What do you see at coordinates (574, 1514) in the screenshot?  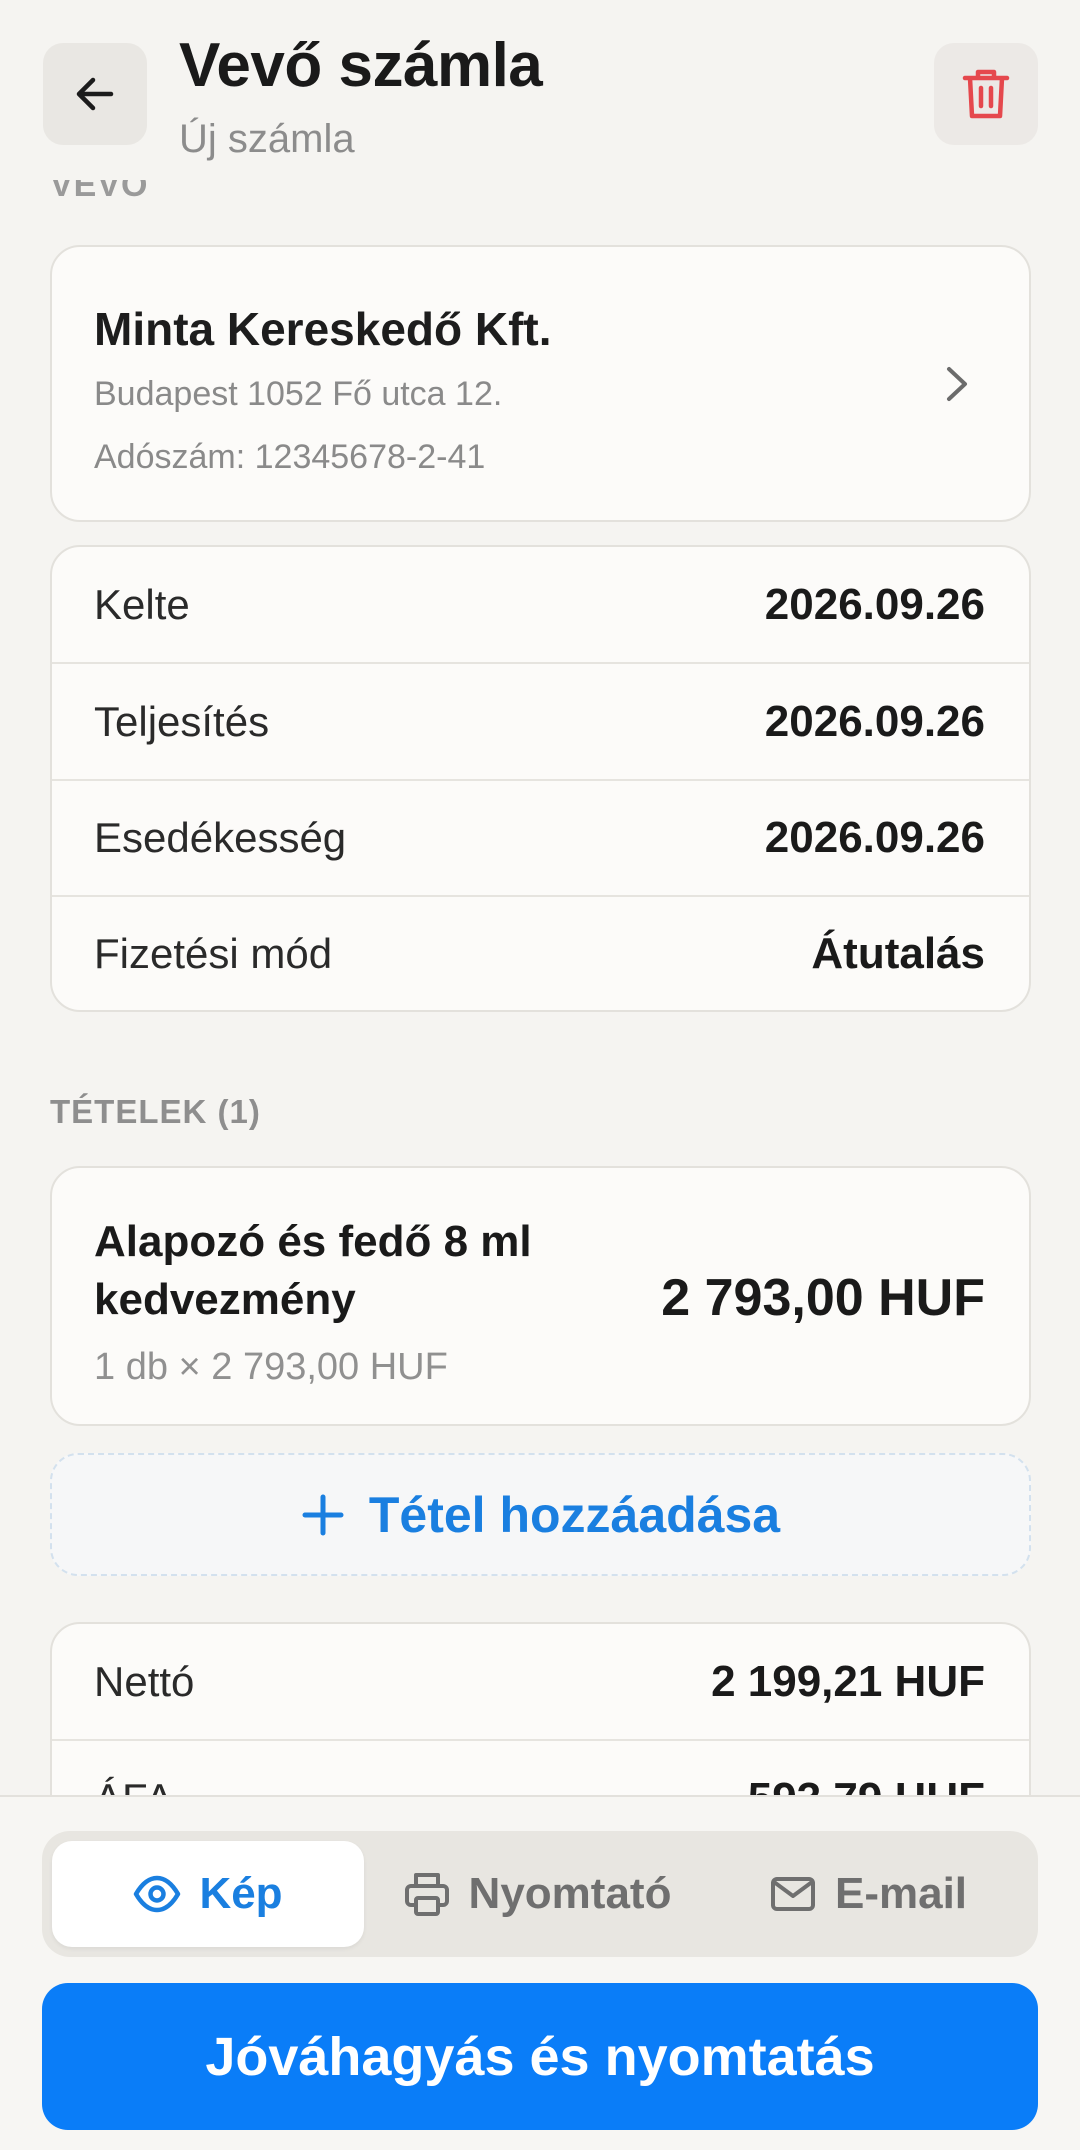 I see `add-item-label: Tétel hozzáadása` at bounding box center [574, 1514].